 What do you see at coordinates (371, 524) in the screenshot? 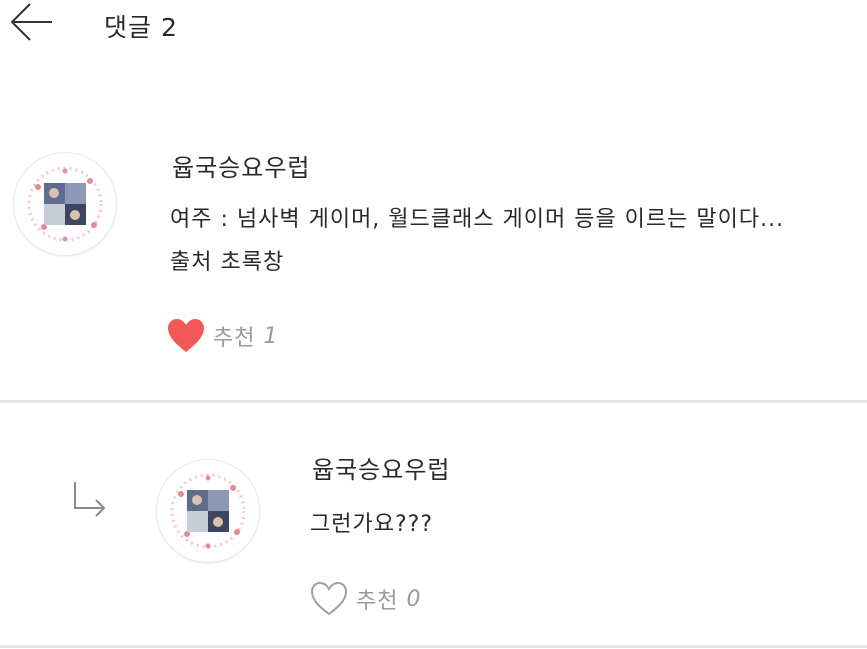
I see `comment-text-line: 그런가요???` at bounding box center [371, 524].